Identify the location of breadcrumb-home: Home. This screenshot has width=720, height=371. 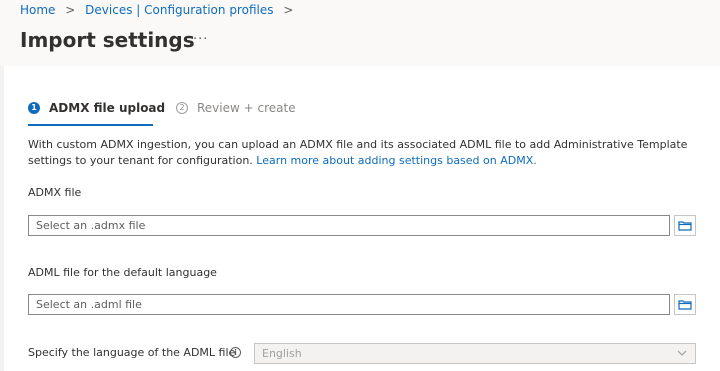
(37, 10).